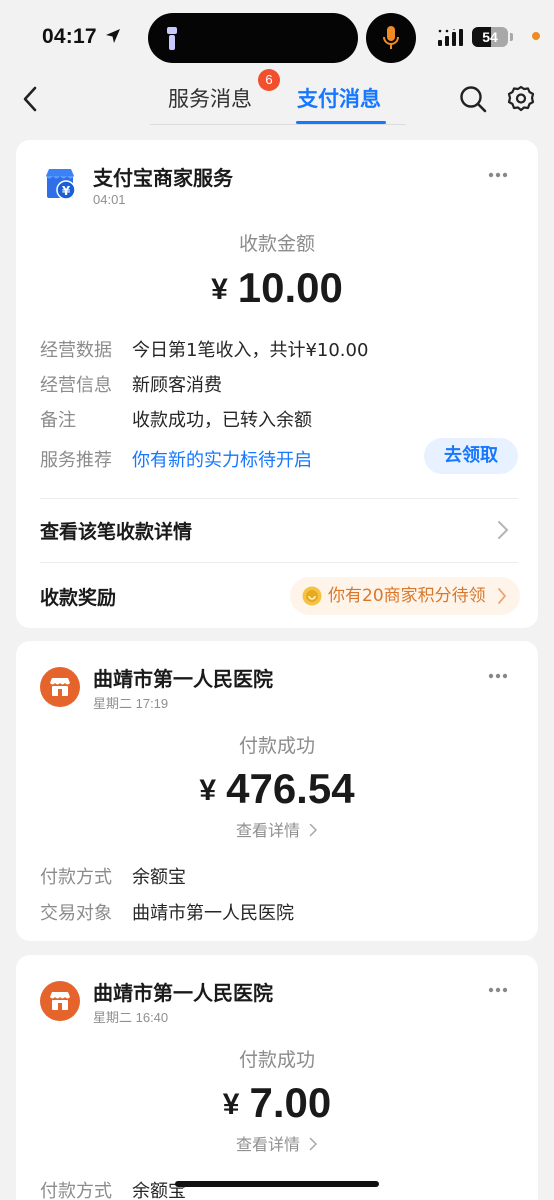  I want to click on row-label: 经营数据, so click(76, 350).